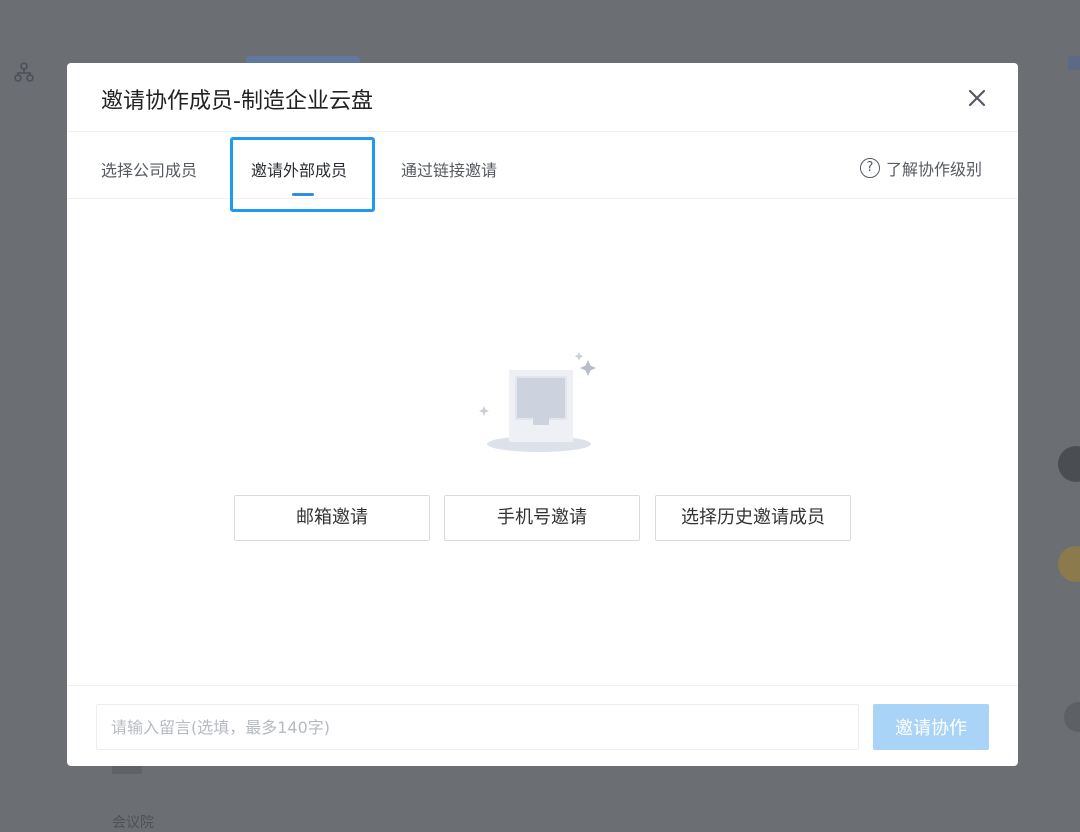  What do you see at coordinates (537, 402) in the screenshot?
I see `empty-state-illustration` at bounding box center [537, 402].